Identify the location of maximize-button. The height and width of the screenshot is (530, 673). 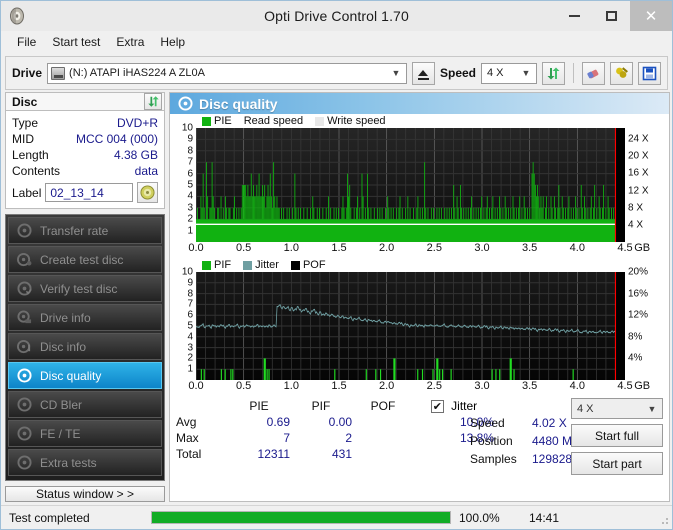
(611, 16).